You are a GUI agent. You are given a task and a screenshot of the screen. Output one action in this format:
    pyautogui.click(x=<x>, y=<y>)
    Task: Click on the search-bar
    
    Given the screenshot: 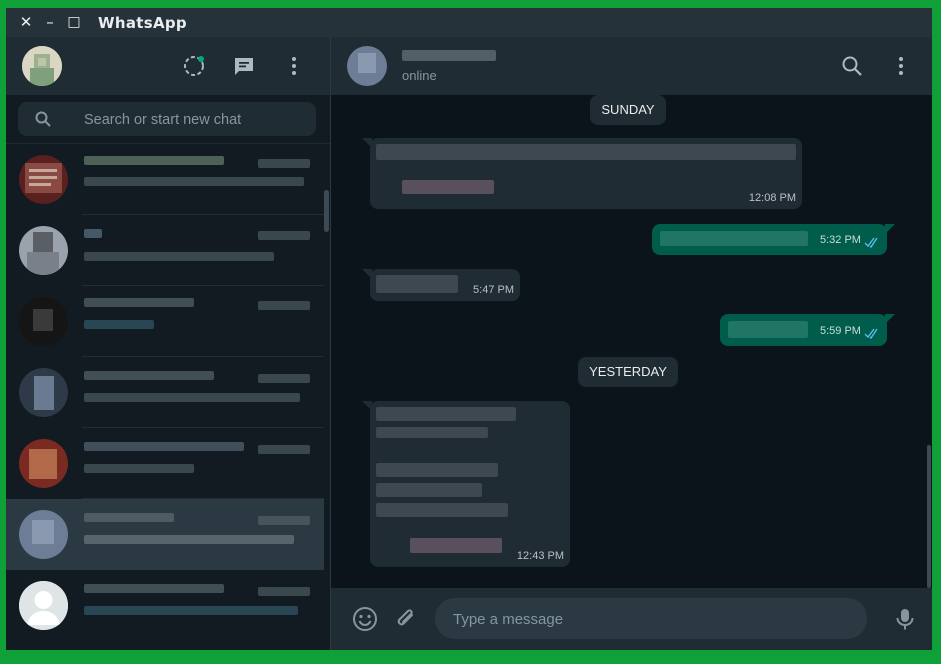 What is the action you would take?
    pyautogui.click(x=168, y=119)
    